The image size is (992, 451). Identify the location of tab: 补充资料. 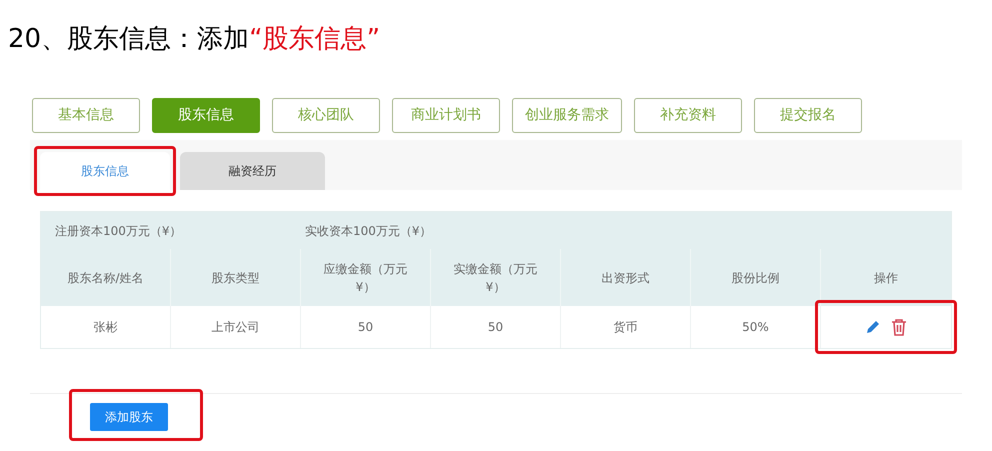
(688, 115).